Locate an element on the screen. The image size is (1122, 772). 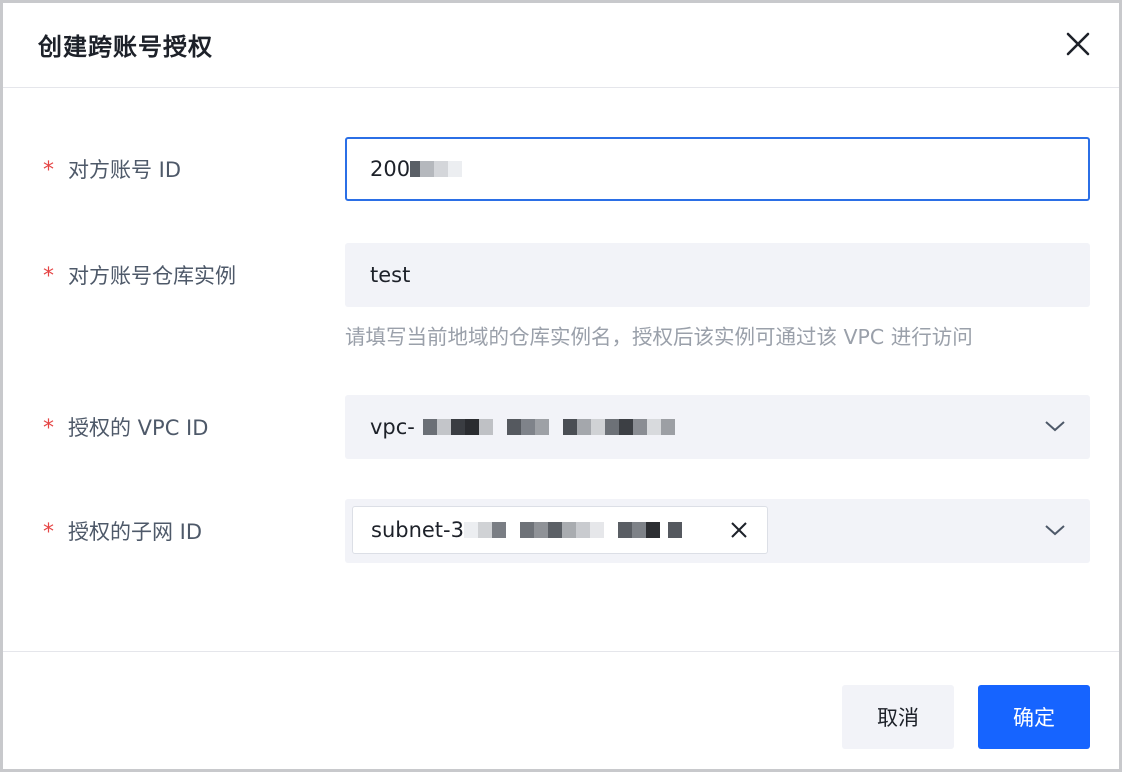
vpc-label: * 授权的 VPC ID is located at coordinates (125, 427).